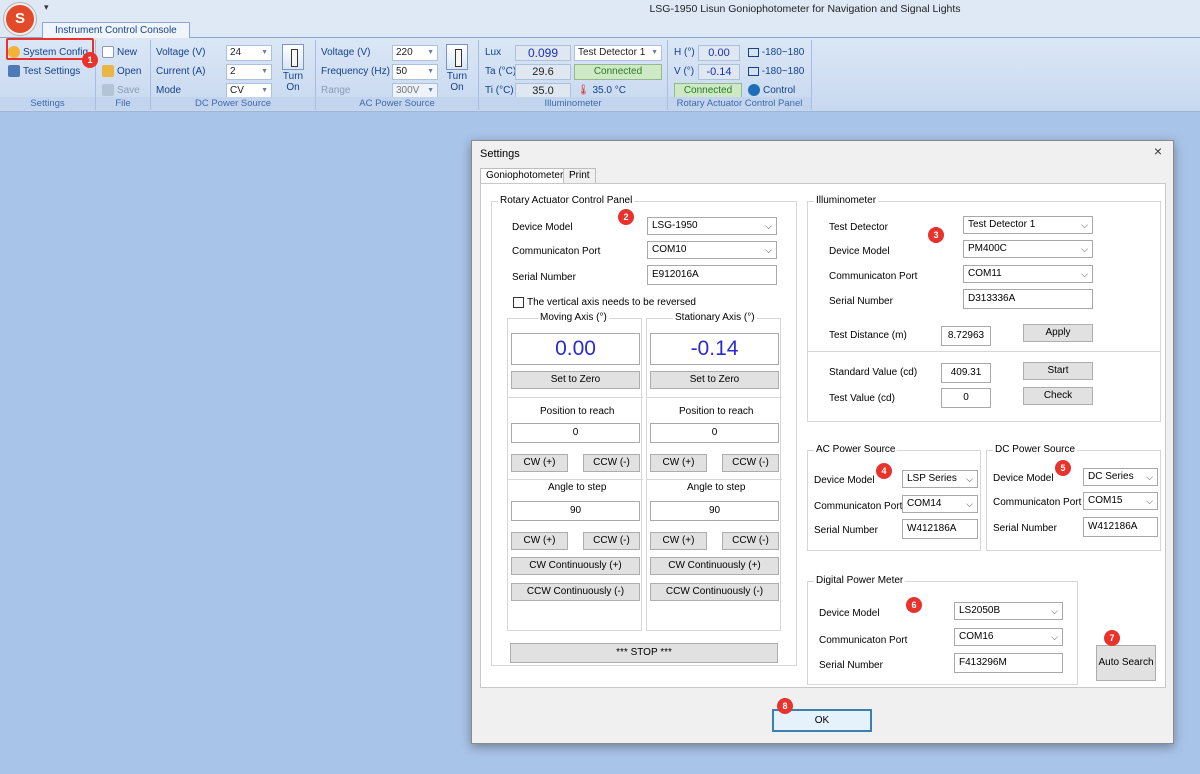 The height and width of the screenshot is (774, 1200). What do you see at coordinates (20, 19) in the screenshot?
I see `app-logo-icon: S` at bounding box center [20, 19].